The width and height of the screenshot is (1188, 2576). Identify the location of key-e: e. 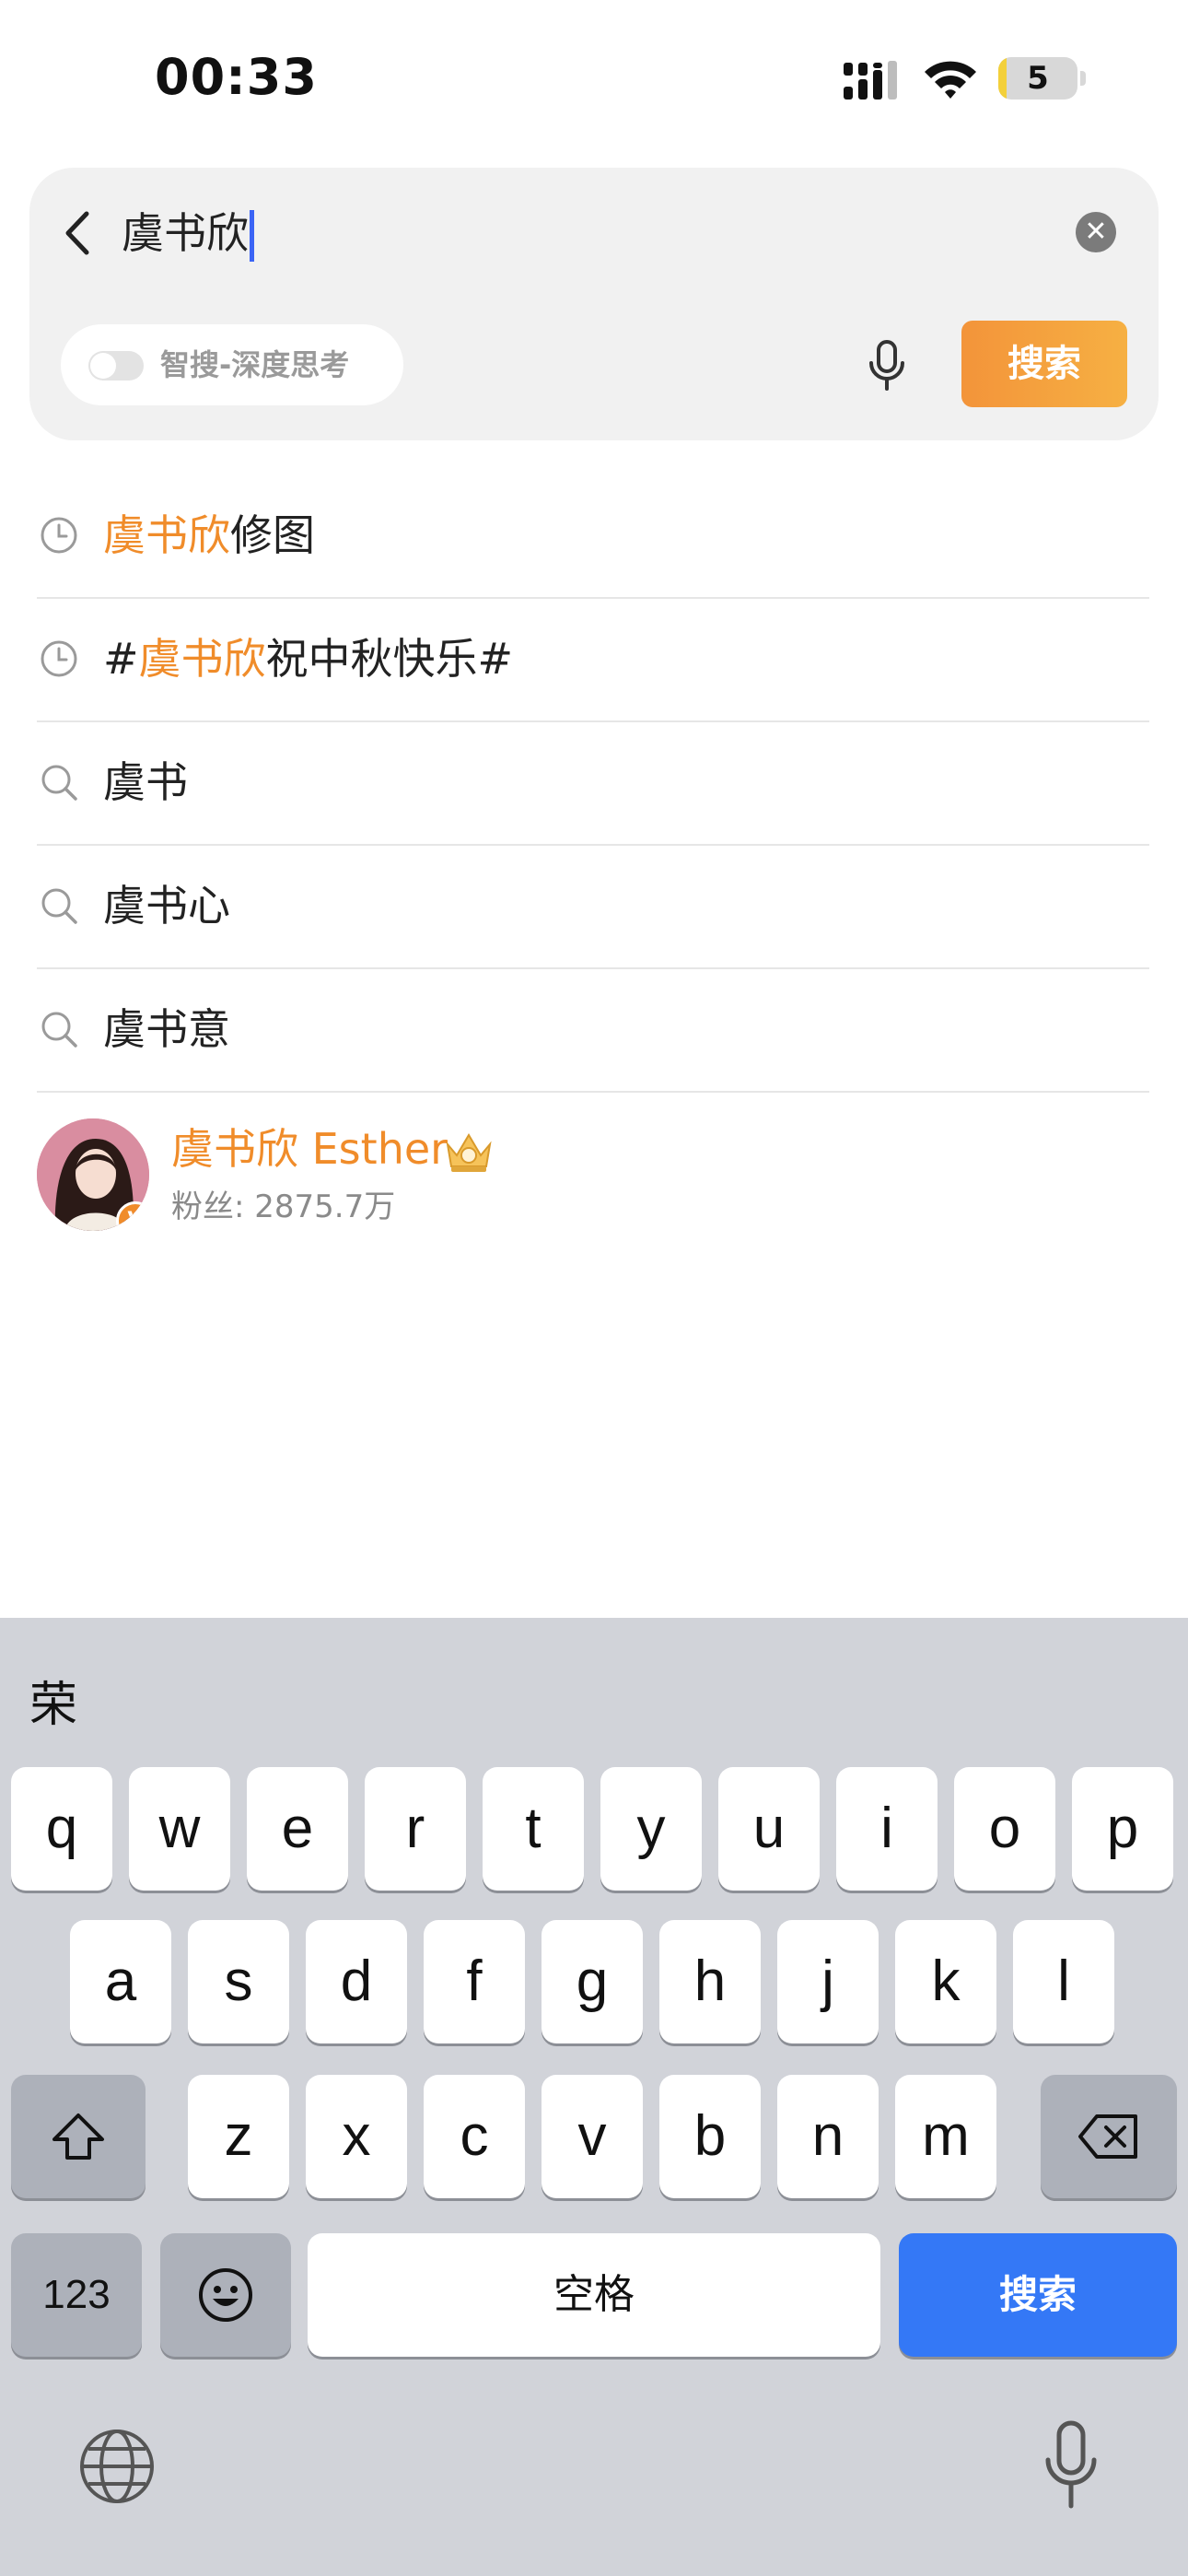
(297, 1829).